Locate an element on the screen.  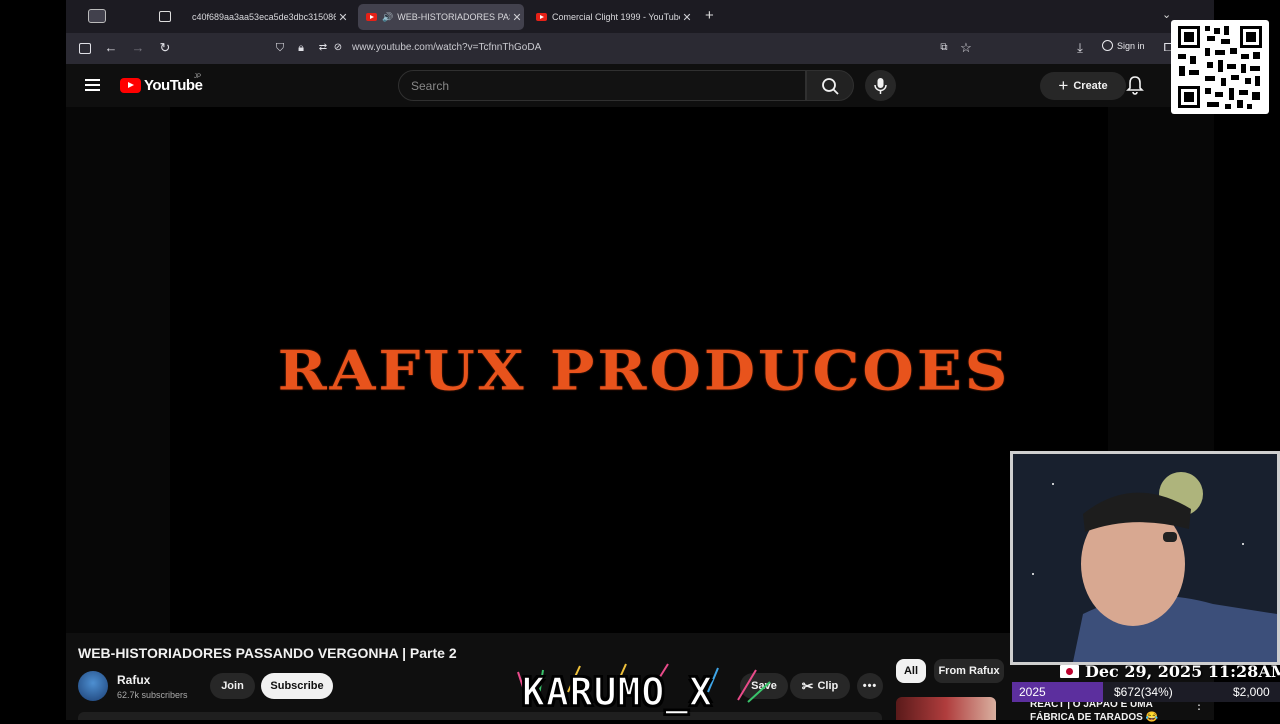
region-code: JP is located at coordinates (198, 77).